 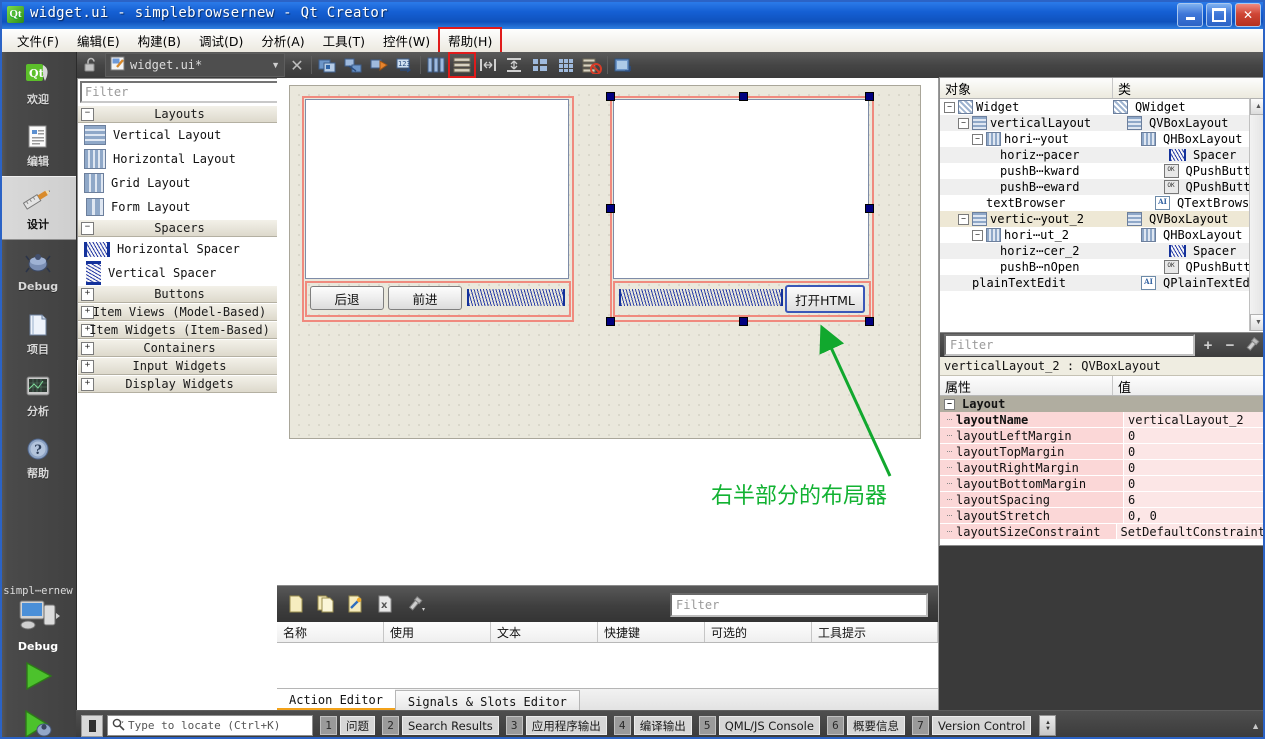 What do you see at coordinates (1255, 726) in the screenshot?
I see `collapse-output-icon: ▲` at bounding box center [1255, 726].